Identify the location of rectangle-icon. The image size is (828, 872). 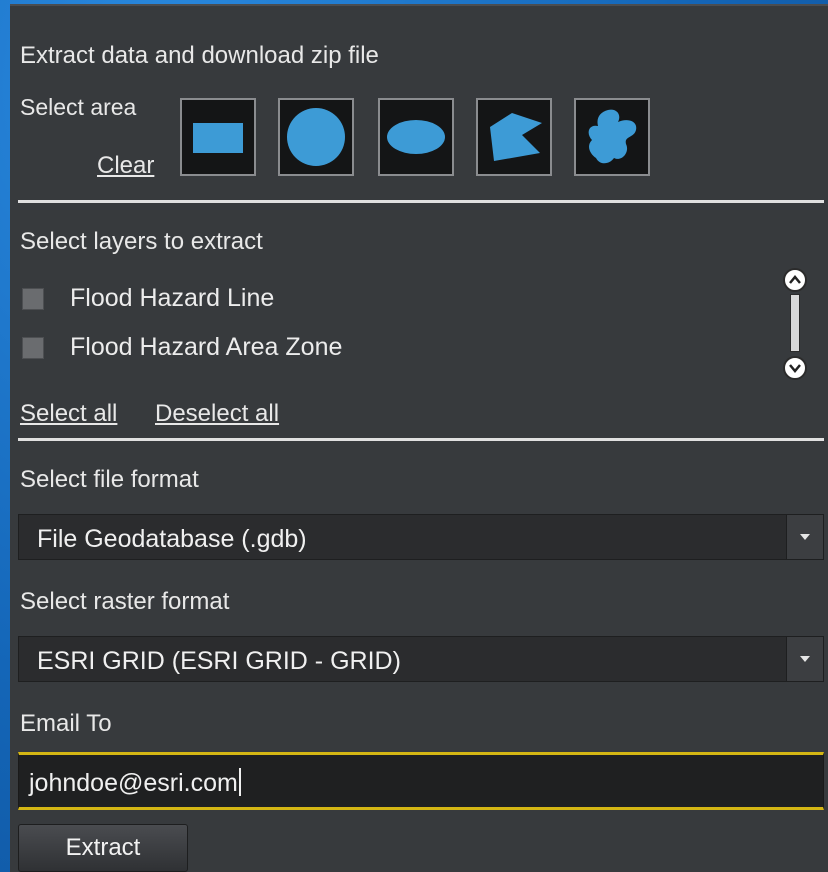
(218, 138).